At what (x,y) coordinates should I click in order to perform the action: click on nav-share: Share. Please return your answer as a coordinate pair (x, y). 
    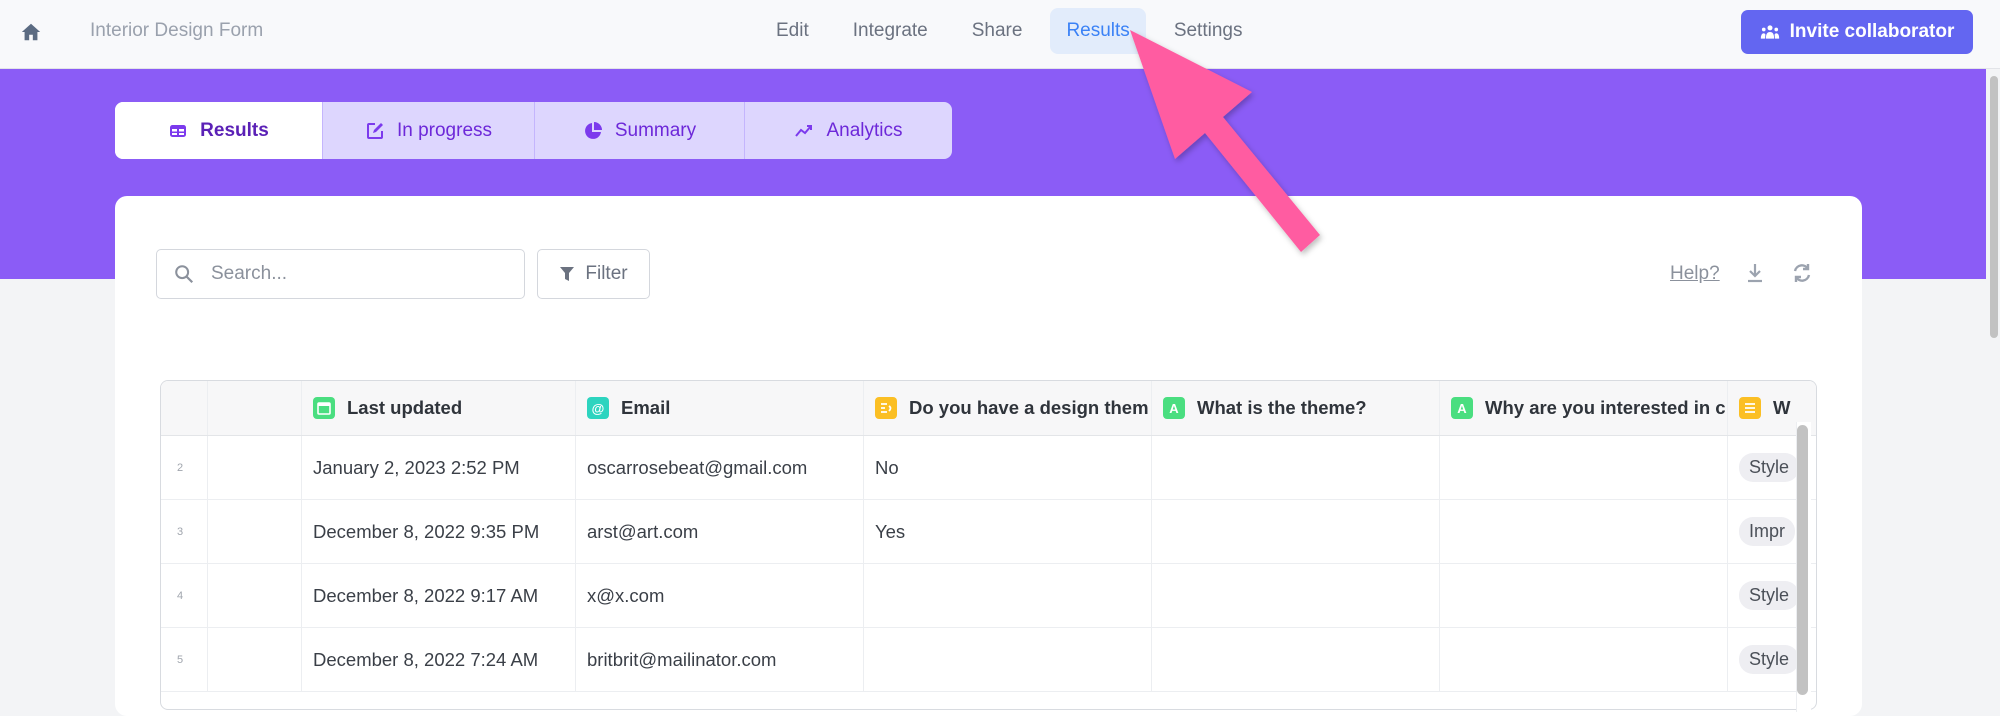
    Looking at the image, I should click on (997, 31).